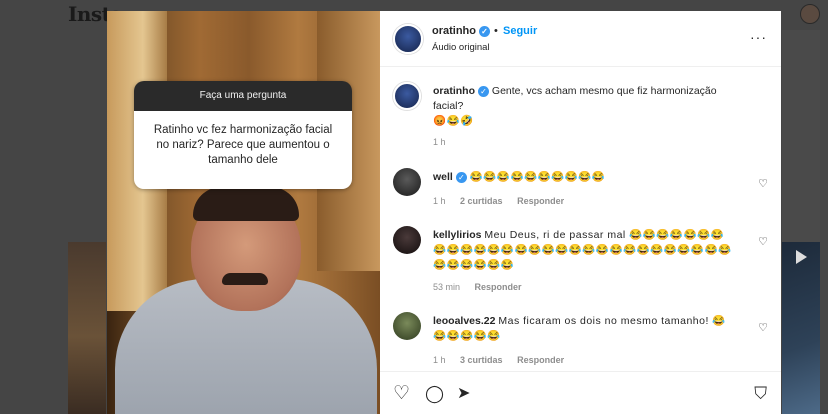 The height and width of the screenshot is (414, 828). I want to click on post-header: oratinho ✓ • Seguir Áudio original ···, so click(580, 39).